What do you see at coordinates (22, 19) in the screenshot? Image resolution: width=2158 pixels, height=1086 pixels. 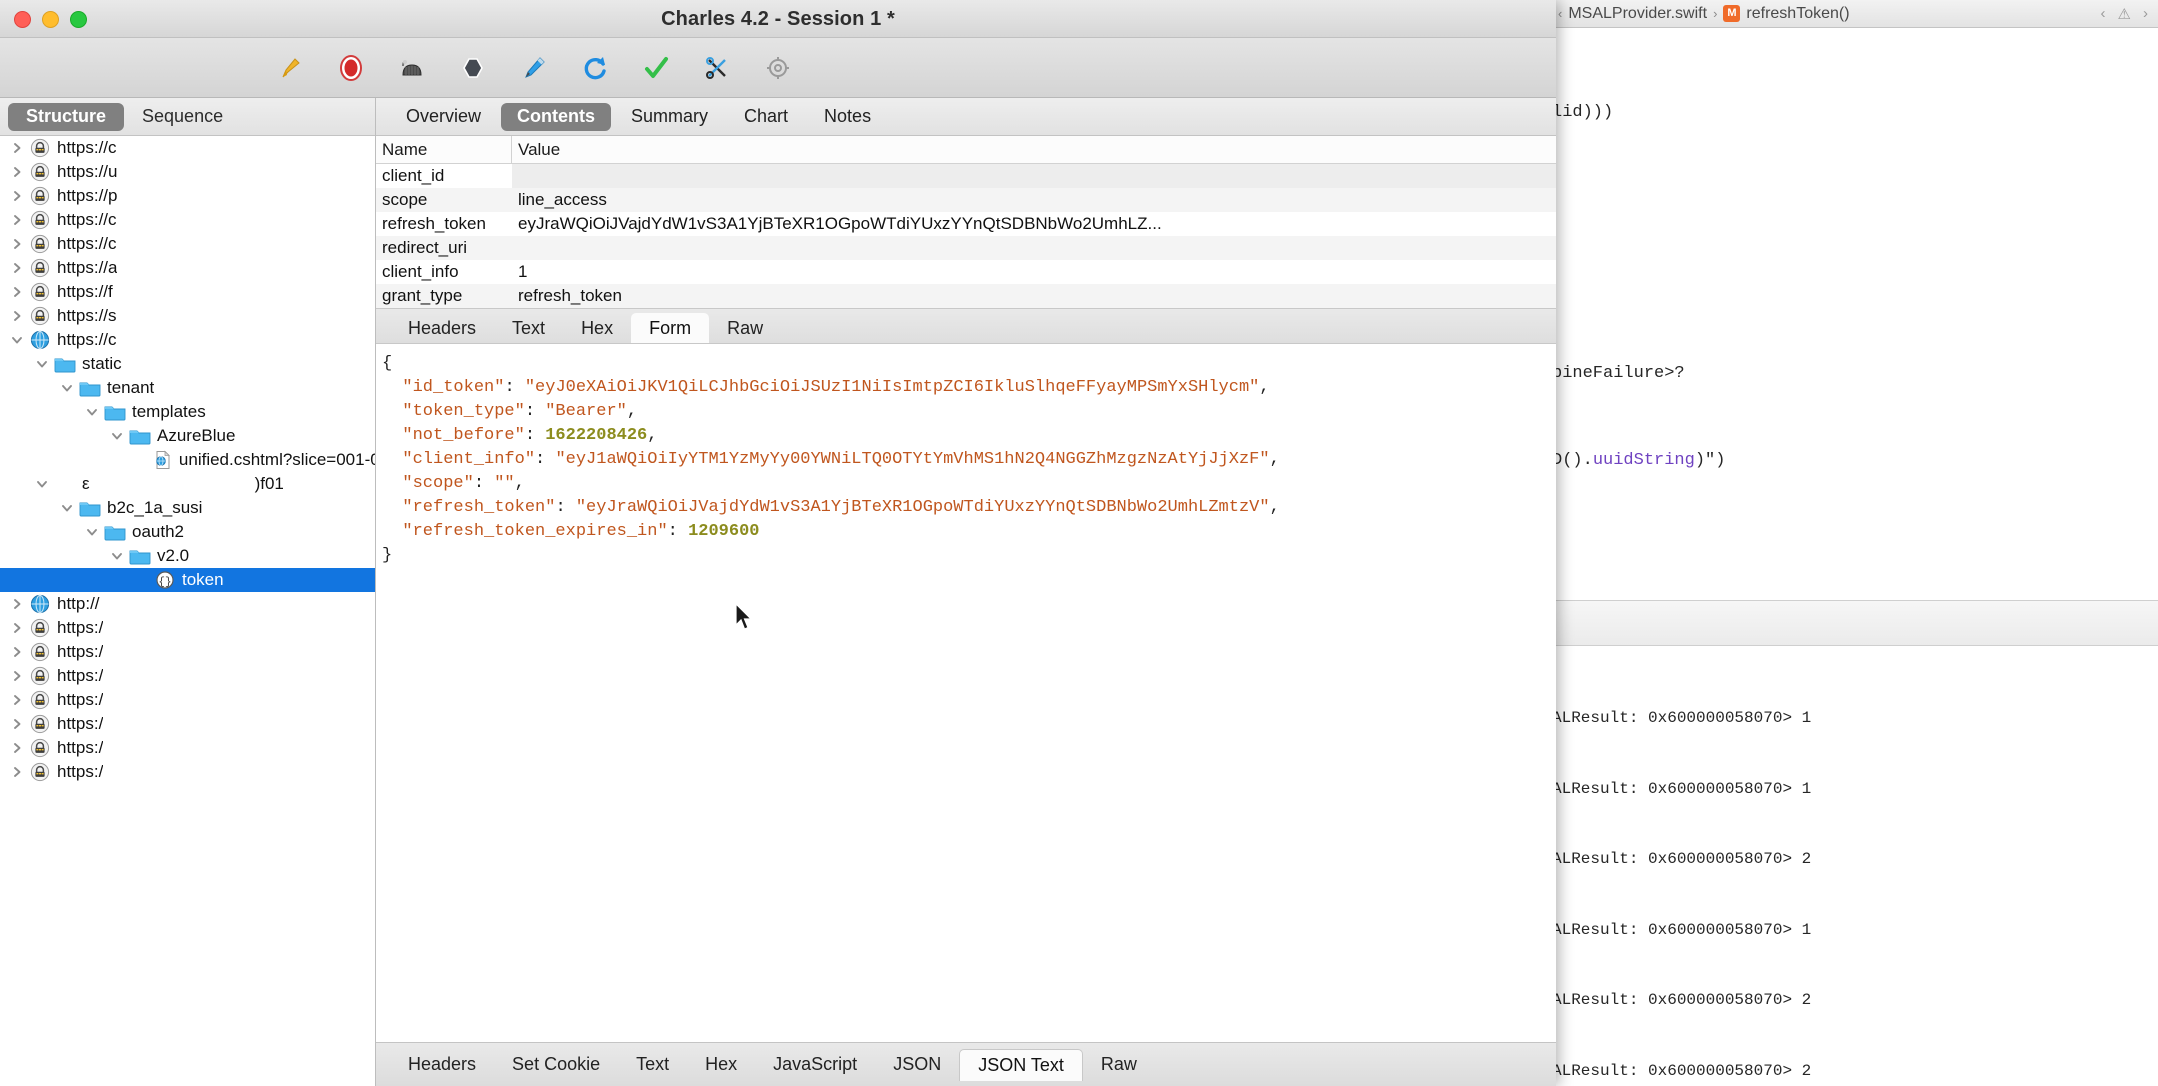 I see `close-window-button` at bounding box center [22, 19].